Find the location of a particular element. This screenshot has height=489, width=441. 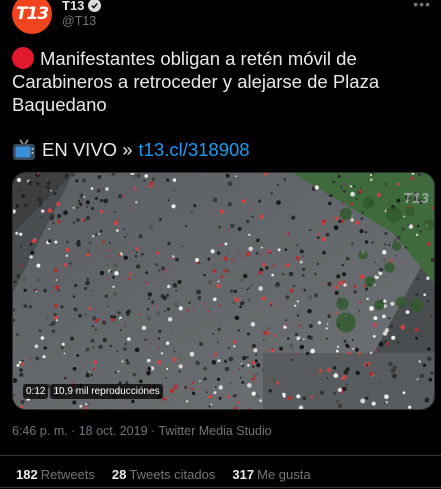

divider is located at coordinates (220, 455).